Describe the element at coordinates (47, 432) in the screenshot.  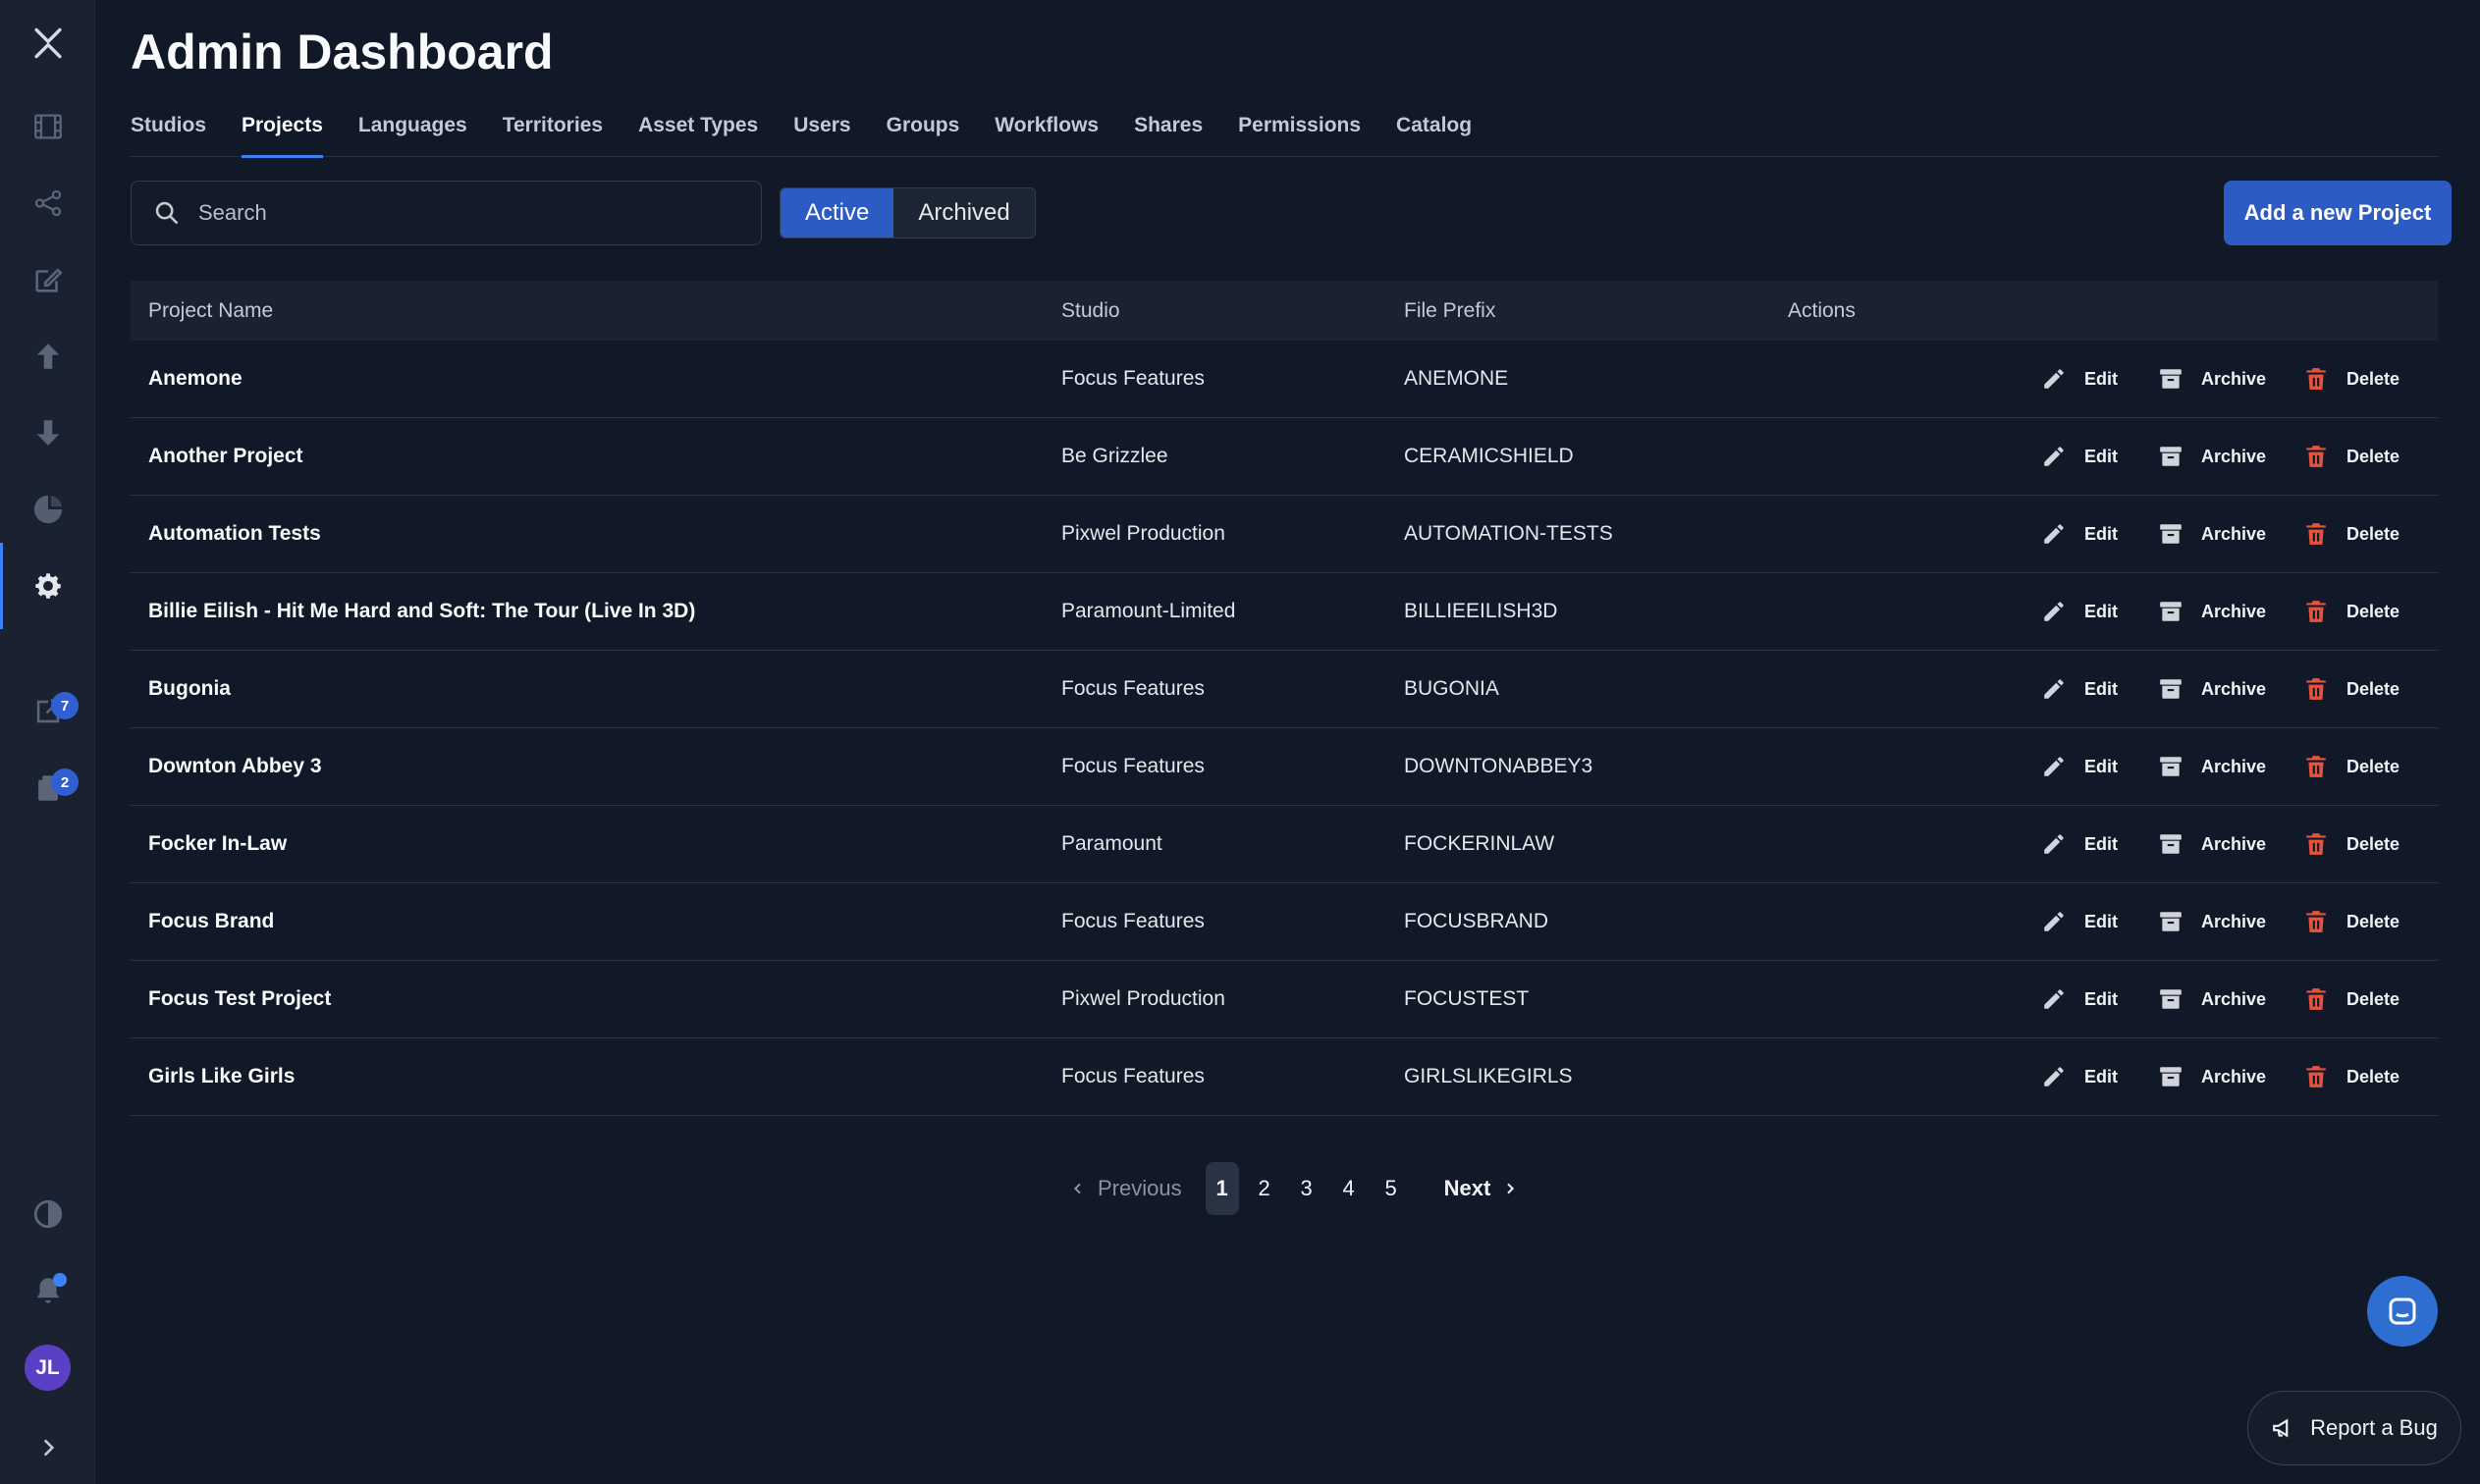
I see `download-arrow-icon` at that location.